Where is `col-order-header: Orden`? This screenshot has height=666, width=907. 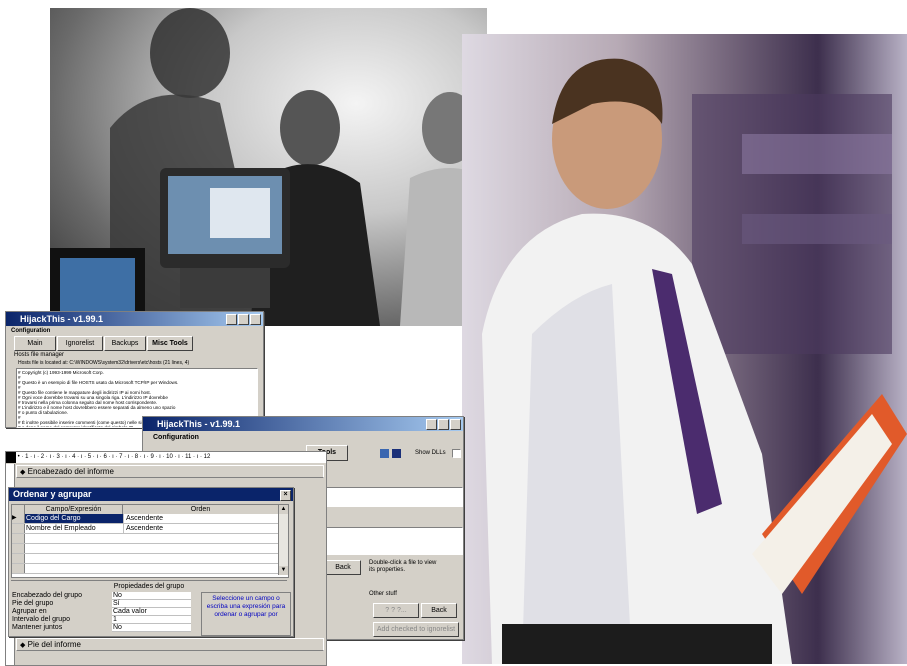
col-order-header: Orden is located at coordinates (200, 509).